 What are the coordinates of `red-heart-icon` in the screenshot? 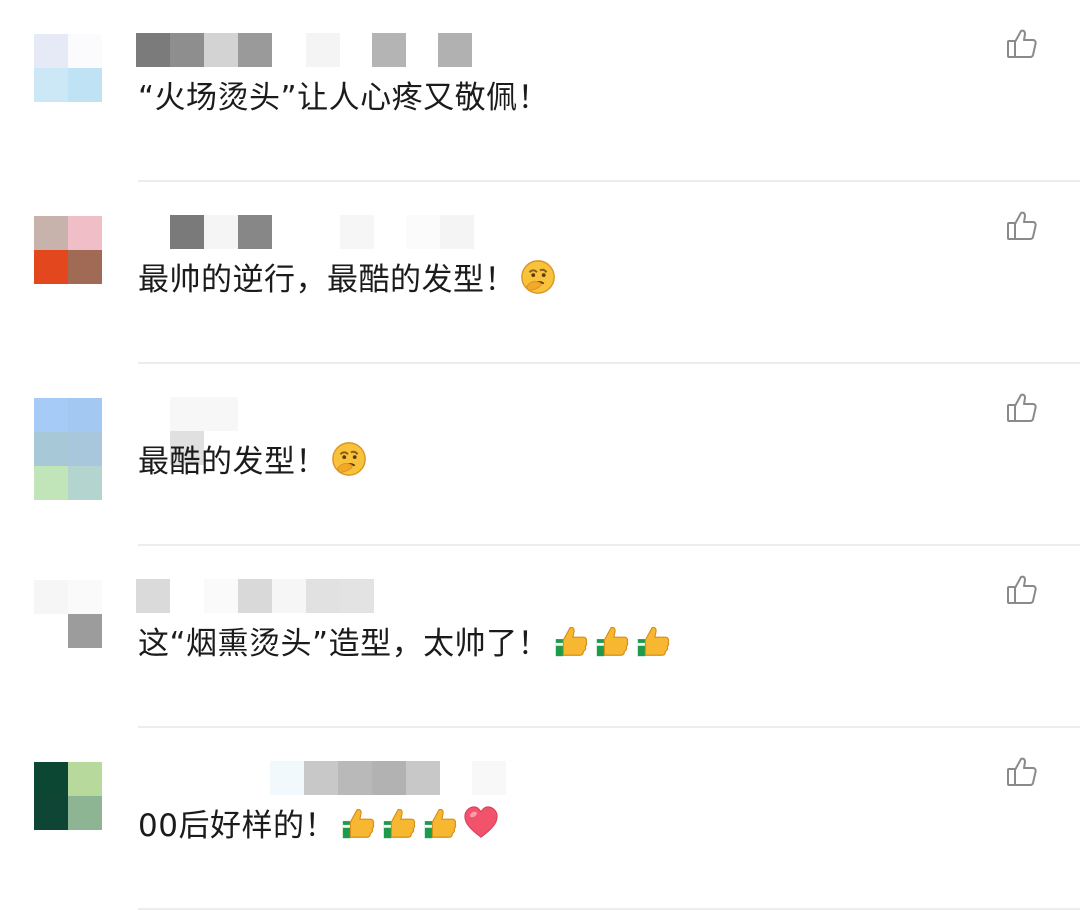 It's located at (481, 823).